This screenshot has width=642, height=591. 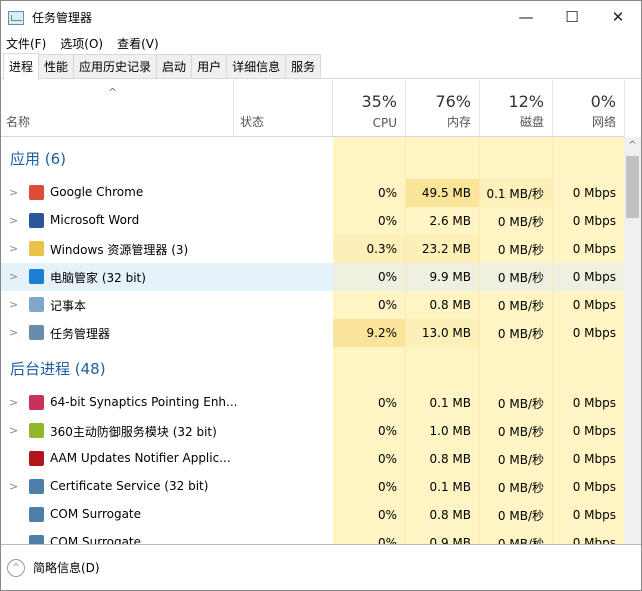 What do you see at coordinates (443, 537) in the screenshot?
I see `mem-value: 0.9 MB` at bounding box center [443, 537].